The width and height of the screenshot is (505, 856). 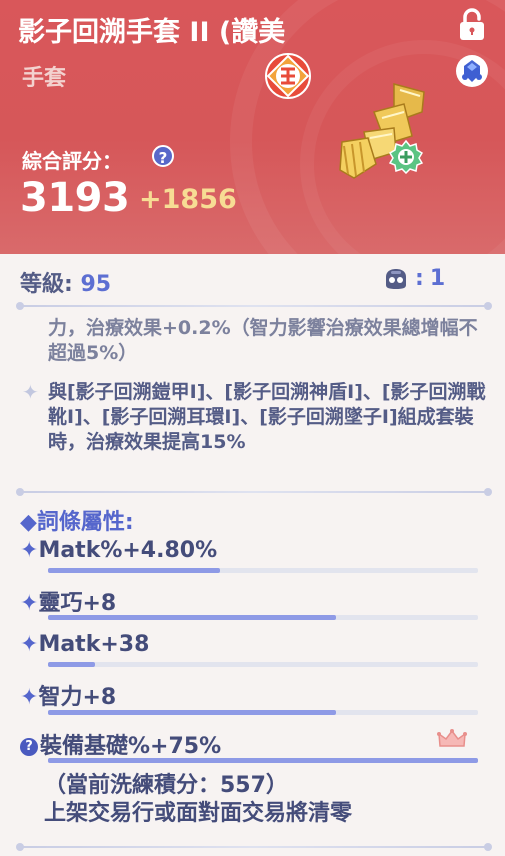 What do you see at coordinates (72, 161) in the screenshot?
I see `score-label: 綜合評分：` at bounding box center [72, 161].